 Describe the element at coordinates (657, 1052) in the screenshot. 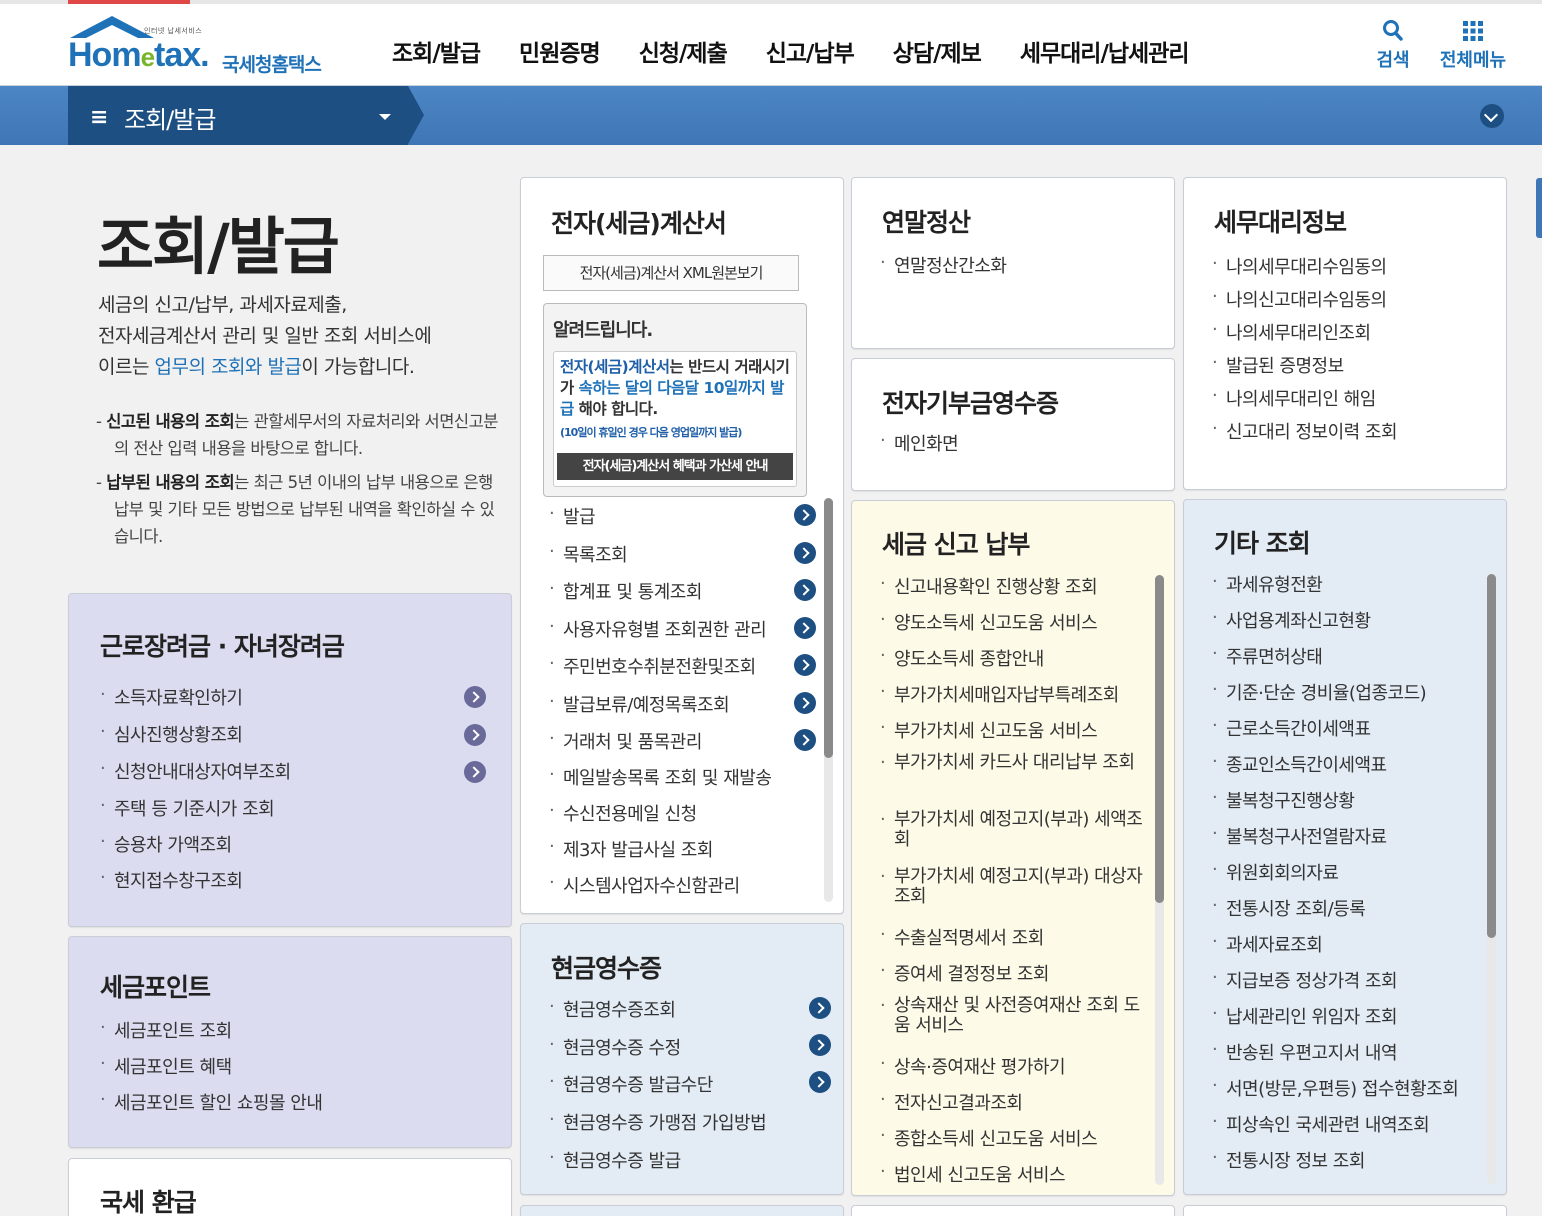

I see `list-item: 현금영수증 수정` at that location.